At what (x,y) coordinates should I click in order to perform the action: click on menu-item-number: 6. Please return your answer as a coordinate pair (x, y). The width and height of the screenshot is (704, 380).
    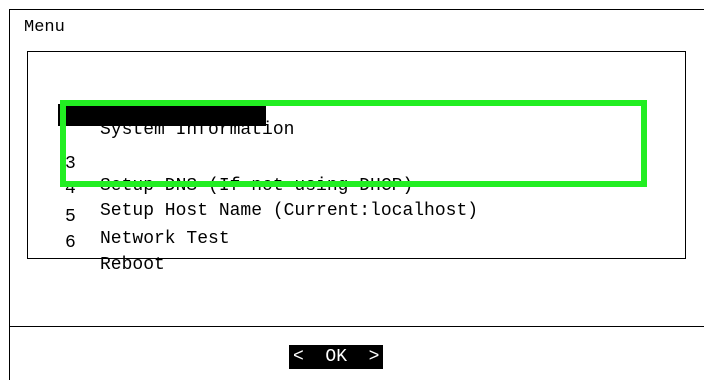
    Looking at the image, I should click on (70, 243).